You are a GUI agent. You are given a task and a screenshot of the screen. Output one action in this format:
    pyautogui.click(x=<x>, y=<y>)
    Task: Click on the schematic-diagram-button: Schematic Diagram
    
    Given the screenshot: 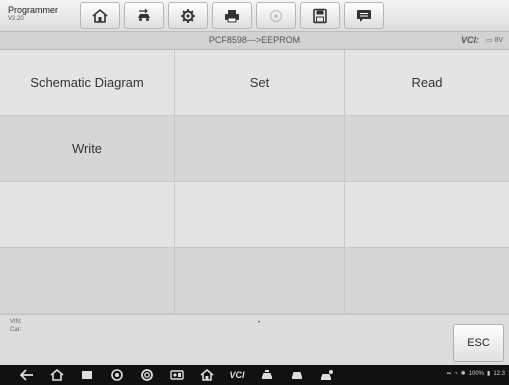 What is the action you would take?
    pyautogui.click(x=87, y=83)
    